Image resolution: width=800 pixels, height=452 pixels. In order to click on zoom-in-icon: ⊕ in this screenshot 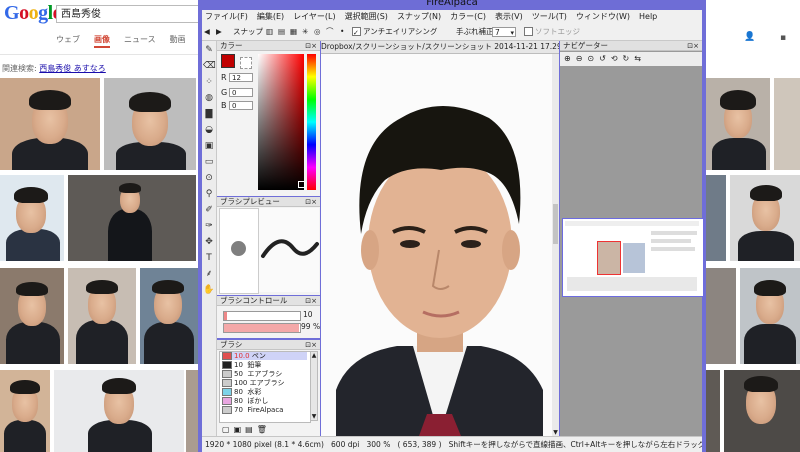, I will do `click(567, 59)`.